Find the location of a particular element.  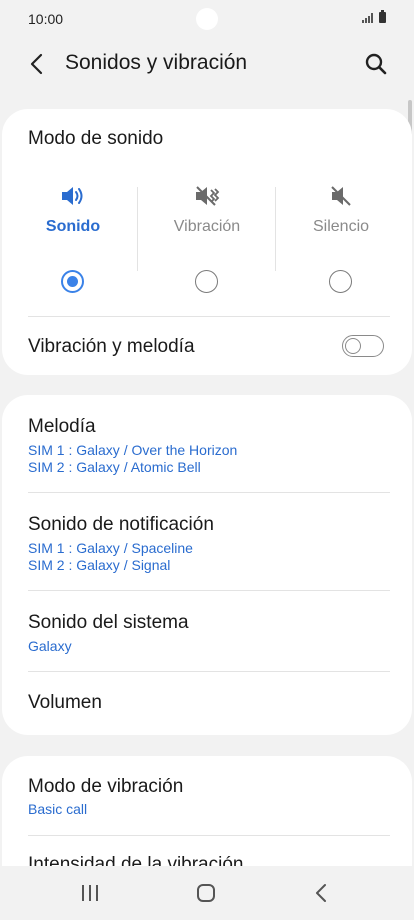

system-sound-row: Sonido del sistema Galaxy is located at coordinates (207, 631).